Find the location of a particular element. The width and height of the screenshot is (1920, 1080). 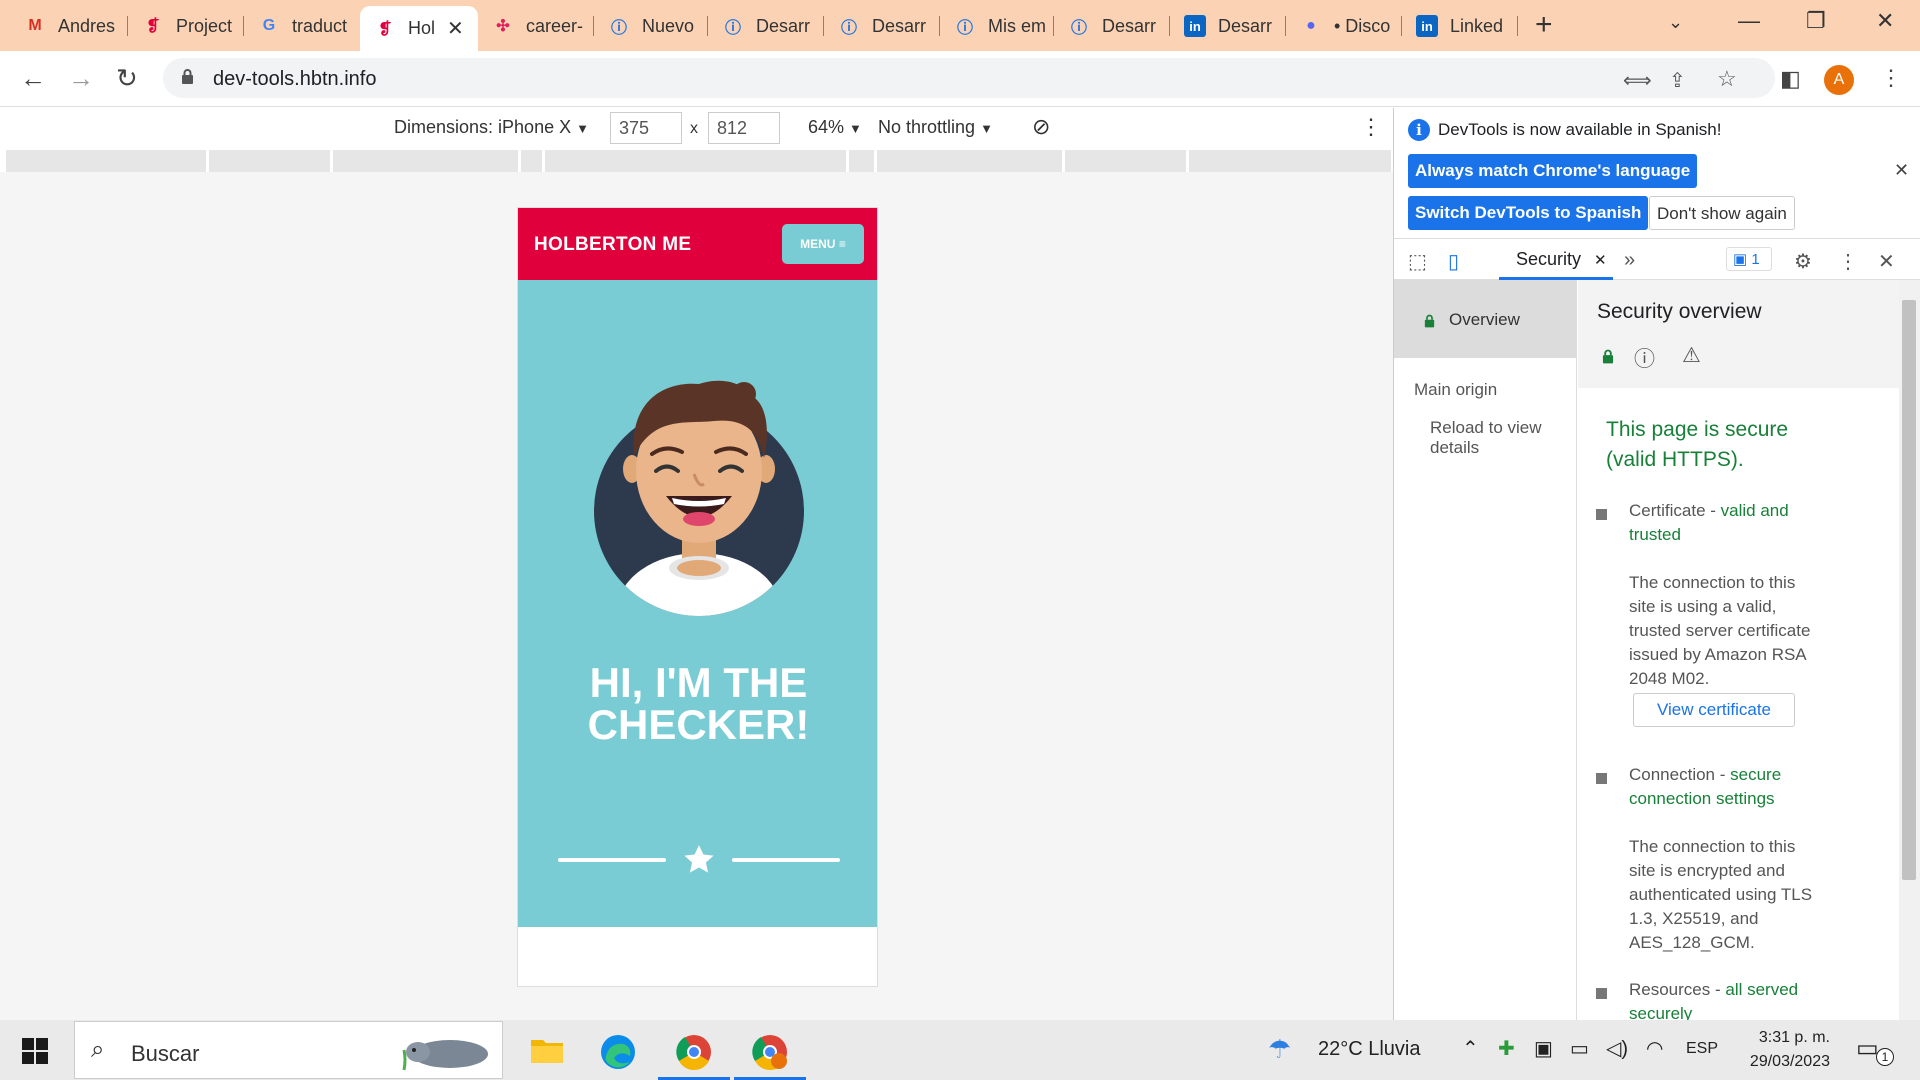

match-language-button: Always match Chrome's language is located at coordinates (1553, 171).